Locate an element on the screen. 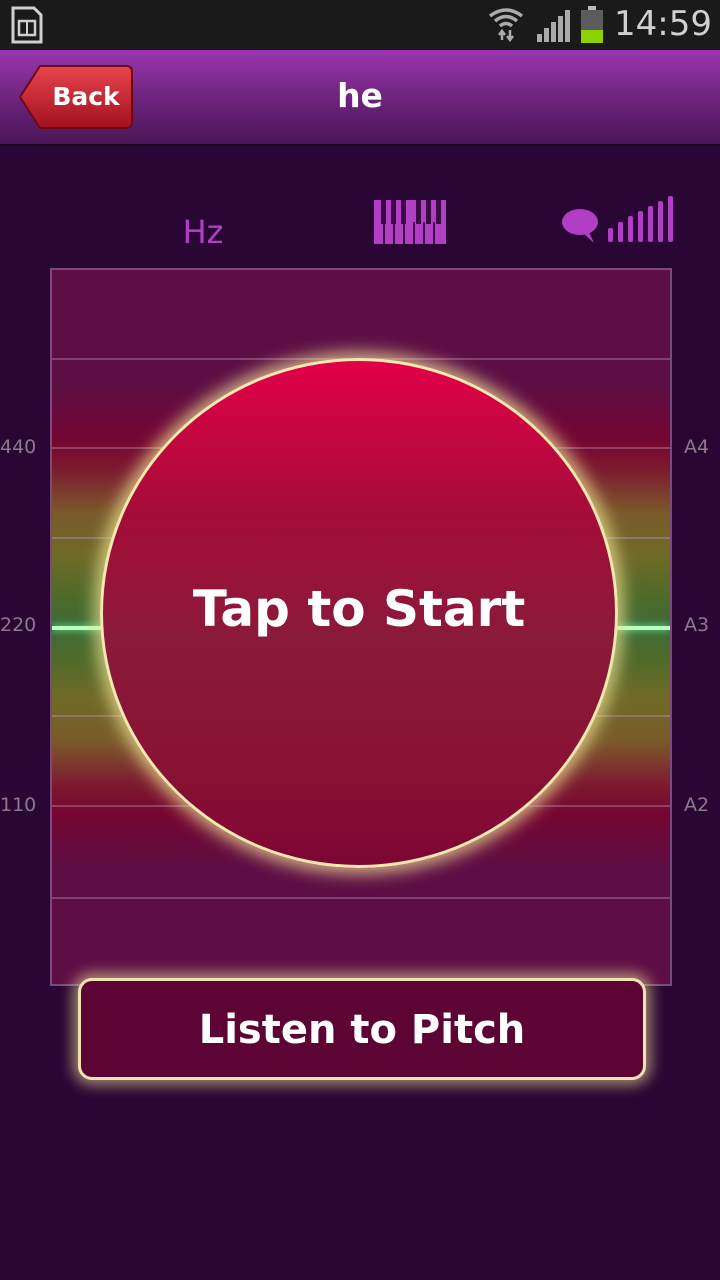  back-label: Back is located at coordinates (86, 96).